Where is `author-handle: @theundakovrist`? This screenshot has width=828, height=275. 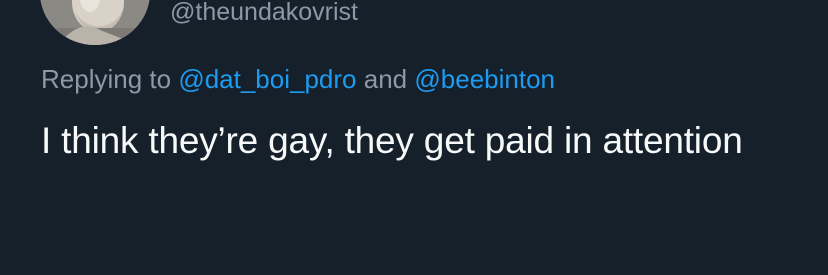 author-handle: @theundakovrist is located at coordinates (264, 14).